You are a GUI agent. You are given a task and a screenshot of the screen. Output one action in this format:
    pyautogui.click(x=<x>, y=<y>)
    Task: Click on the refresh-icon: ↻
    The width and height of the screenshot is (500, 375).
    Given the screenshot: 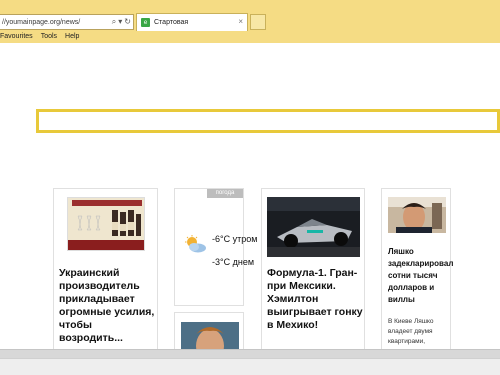 What is the action you would take?
    pyautogui.click(x=127, y=22)
    